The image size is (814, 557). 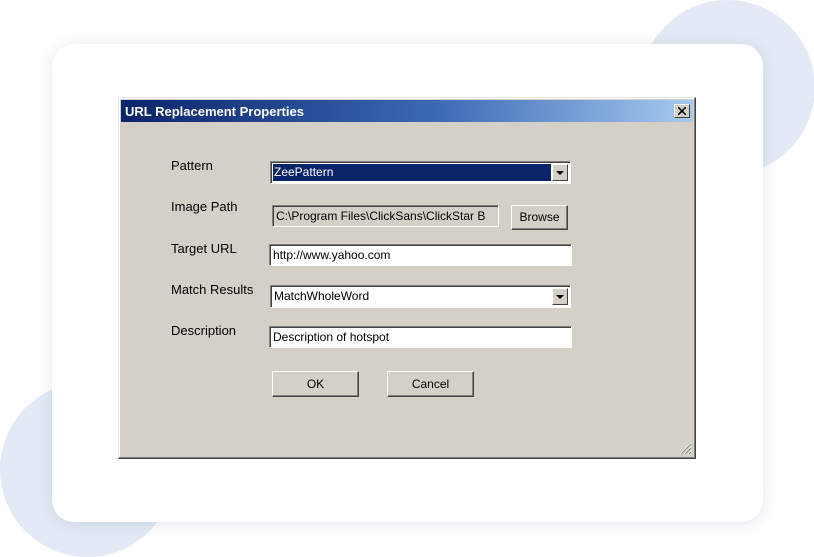 I want to click on match-results-select-value: MatchWholeWord, so click(x=322, y=296).